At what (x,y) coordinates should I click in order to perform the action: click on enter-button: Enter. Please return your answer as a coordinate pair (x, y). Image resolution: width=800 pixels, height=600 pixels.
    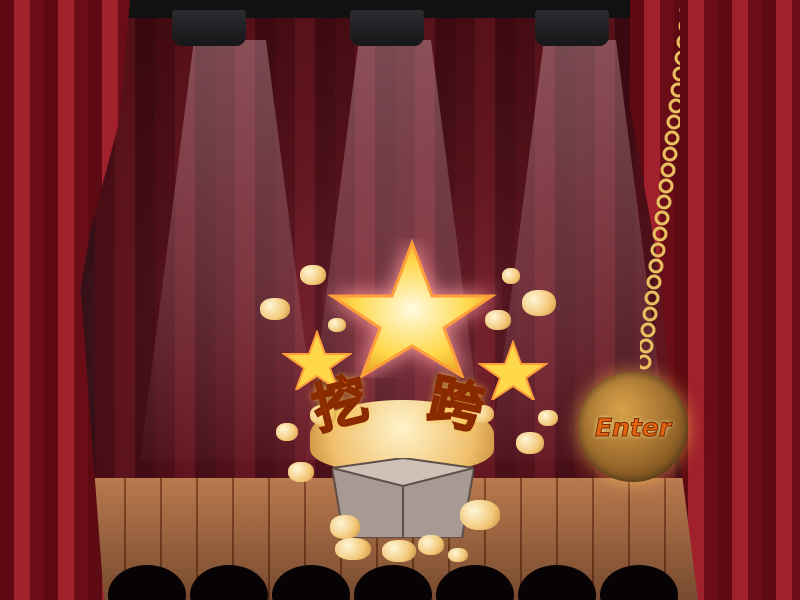
    Looking at the image, I should click on (633, 427).